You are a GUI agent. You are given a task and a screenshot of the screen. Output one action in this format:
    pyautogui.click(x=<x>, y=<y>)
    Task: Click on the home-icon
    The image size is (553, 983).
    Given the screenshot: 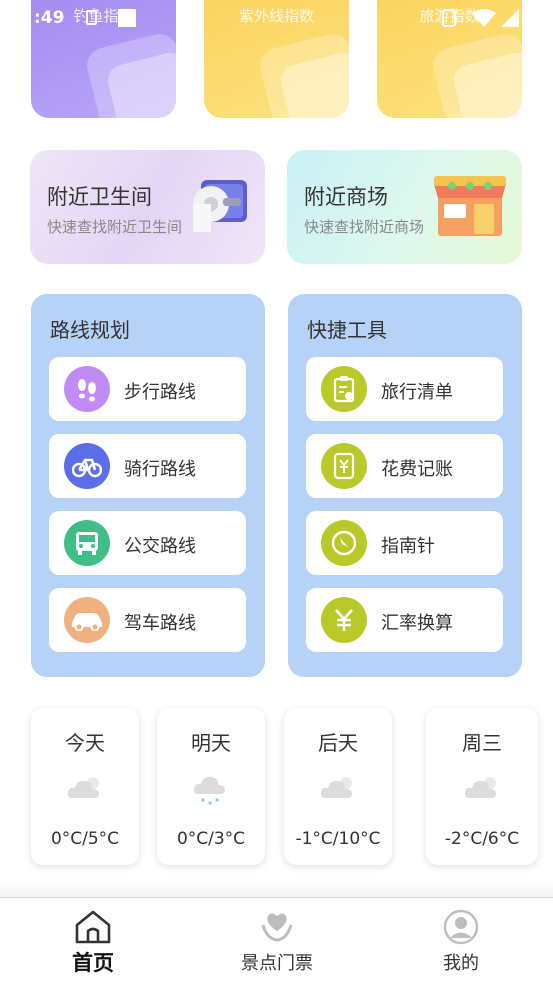 What is the action you would take?
    pyautogui.click(x=93, y=927)
    